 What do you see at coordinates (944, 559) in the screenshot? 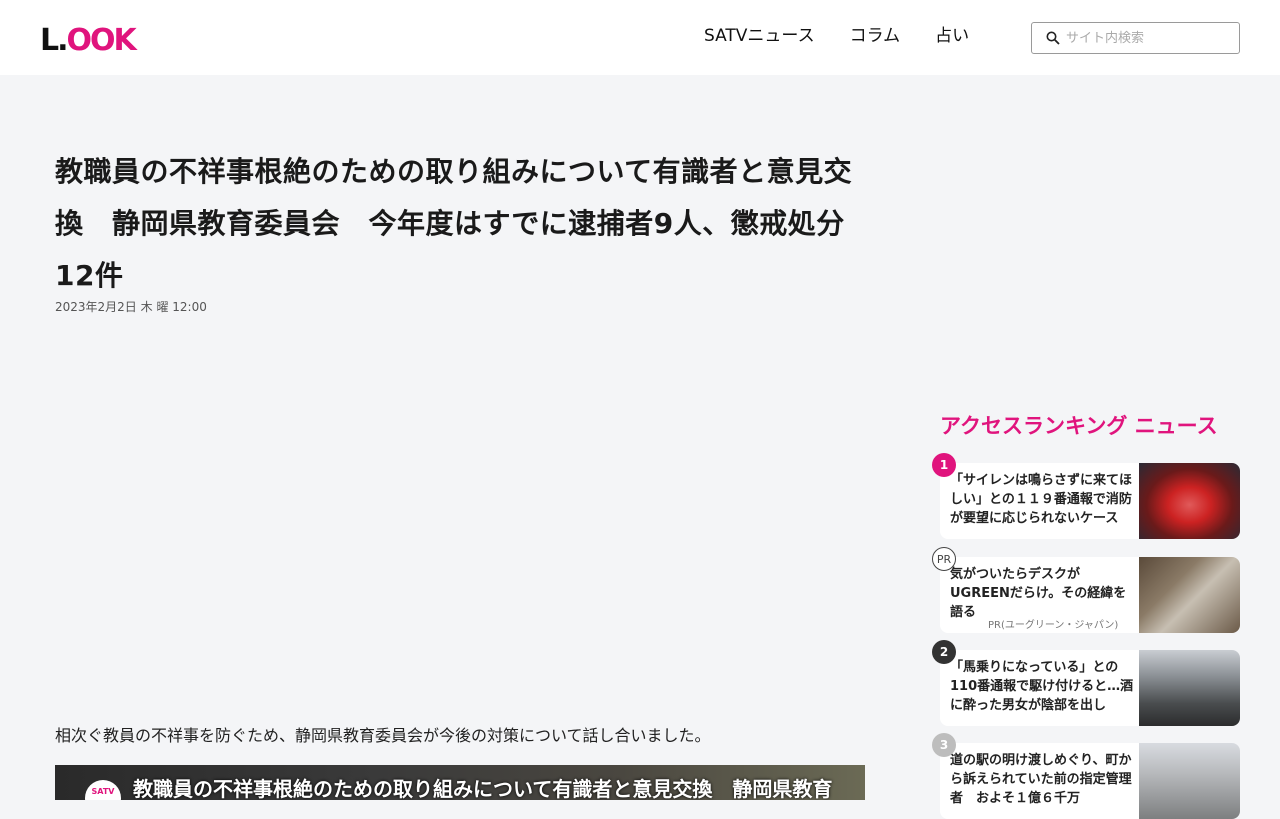
I see `pr-badge: PR` at bounding box center [944, 559].